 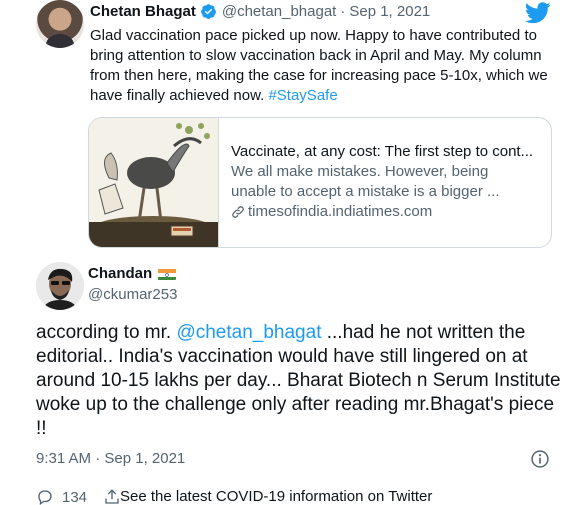 I want to click on card-domain: timesofindia.indiatimes.com, so click(x=386, y=212).